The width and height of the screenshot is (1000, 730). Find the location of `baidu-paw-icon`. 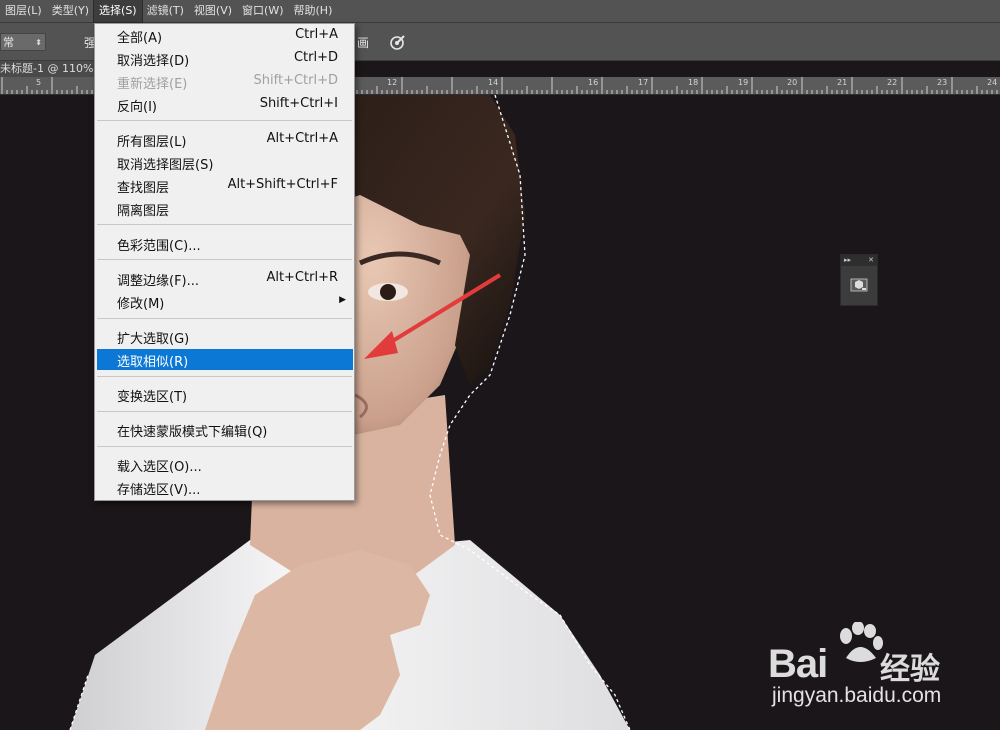

baidu-paw-icon is located at coordinates (861, 642).